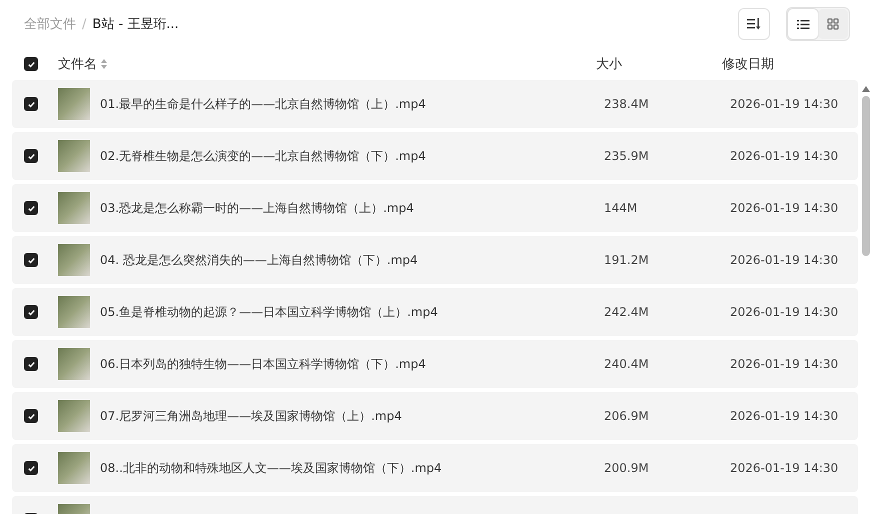 Image resolution: width=874 pixels, height=514 pixels. What do you see at coordinates (866, 176) in the screenshot?
I see `scrollbar-thumb` at bounding box center [866, 176].